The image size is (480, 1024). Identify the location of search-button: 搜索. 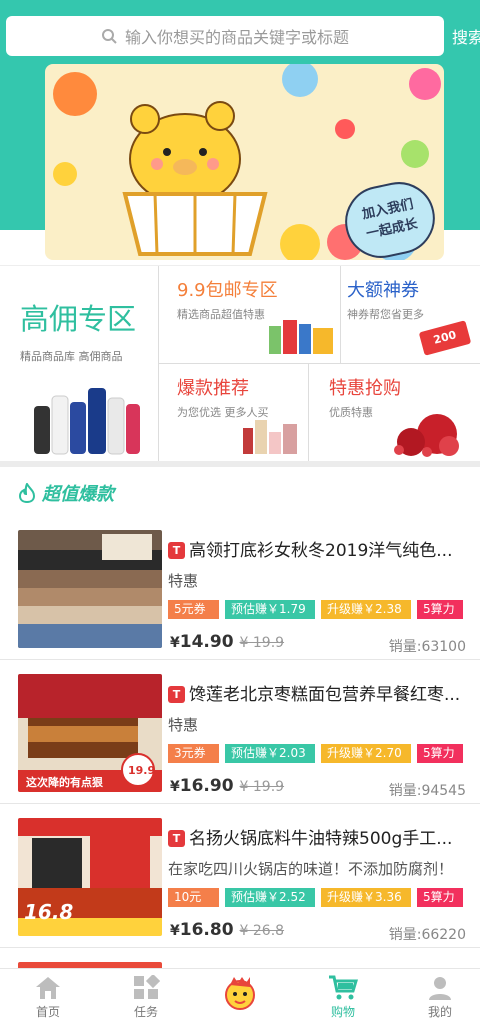
(466, 36).